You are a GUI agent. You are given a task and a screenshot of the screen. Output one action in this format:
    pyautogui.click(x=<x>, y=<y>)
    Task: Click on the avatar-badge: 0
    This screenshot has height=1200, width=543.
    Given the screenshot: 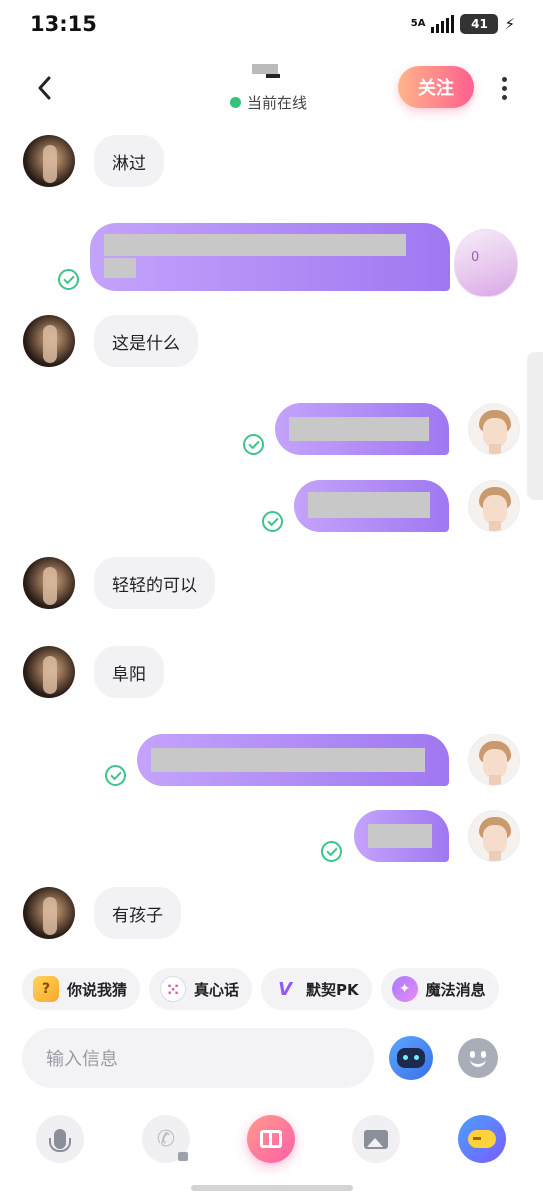 What is the action you would take?
    pyautogui.click(x=475, y=257)
    